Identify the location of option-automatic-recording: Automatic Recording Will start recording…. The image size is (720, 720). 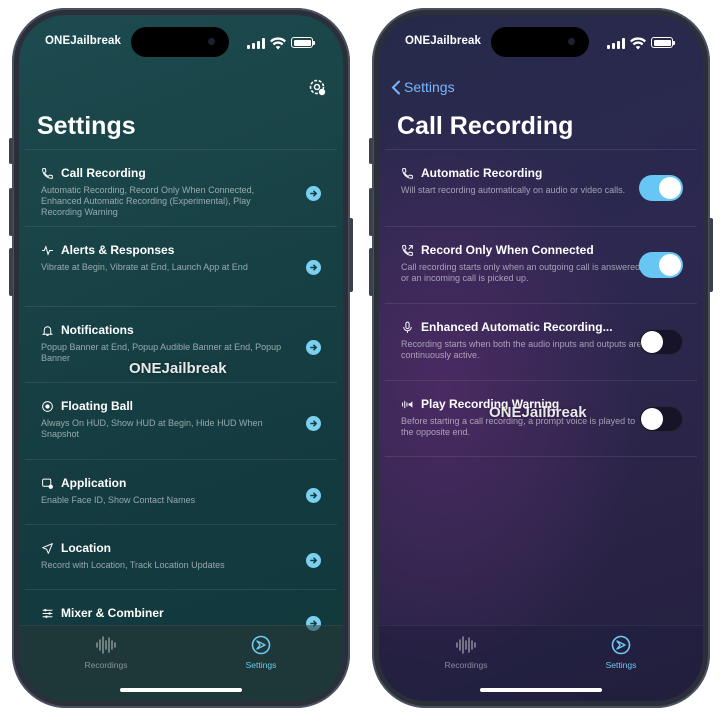
(541, 187).